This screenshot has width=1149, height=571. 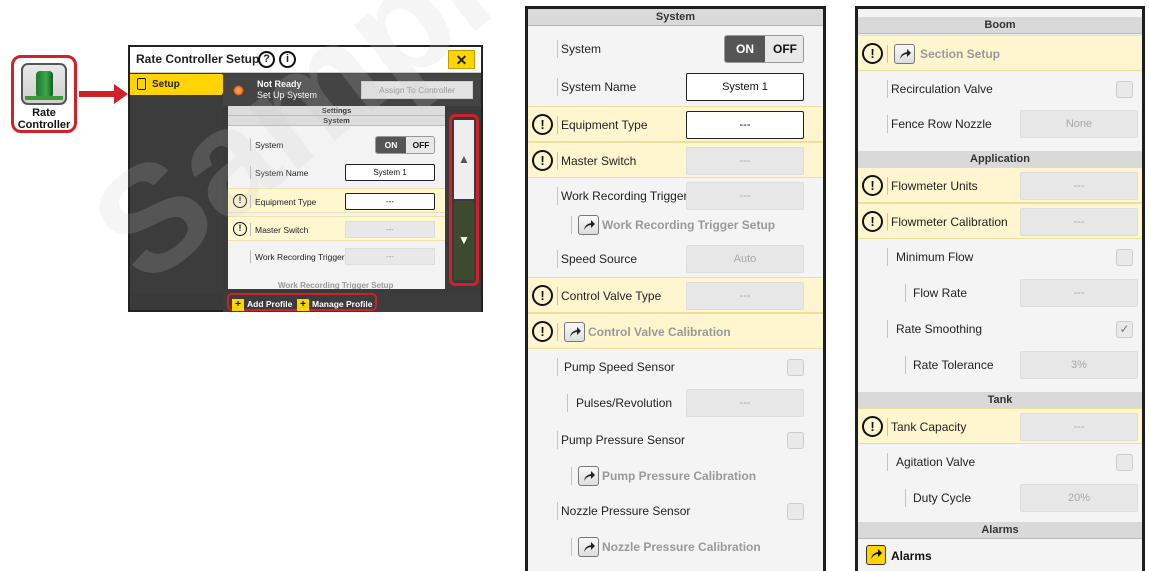 I want to click on alarms-row: Alarms, so click(x=1000, y=555).